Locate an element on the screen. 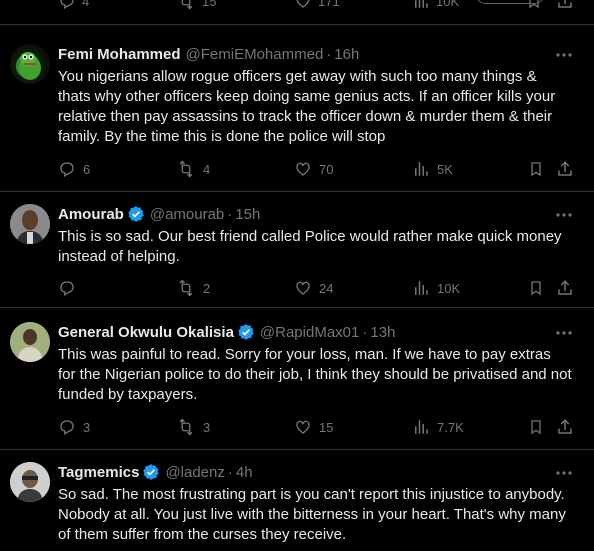 The image size is (594, 551). retweet-count: 3 is located at coordinates (207, 427).